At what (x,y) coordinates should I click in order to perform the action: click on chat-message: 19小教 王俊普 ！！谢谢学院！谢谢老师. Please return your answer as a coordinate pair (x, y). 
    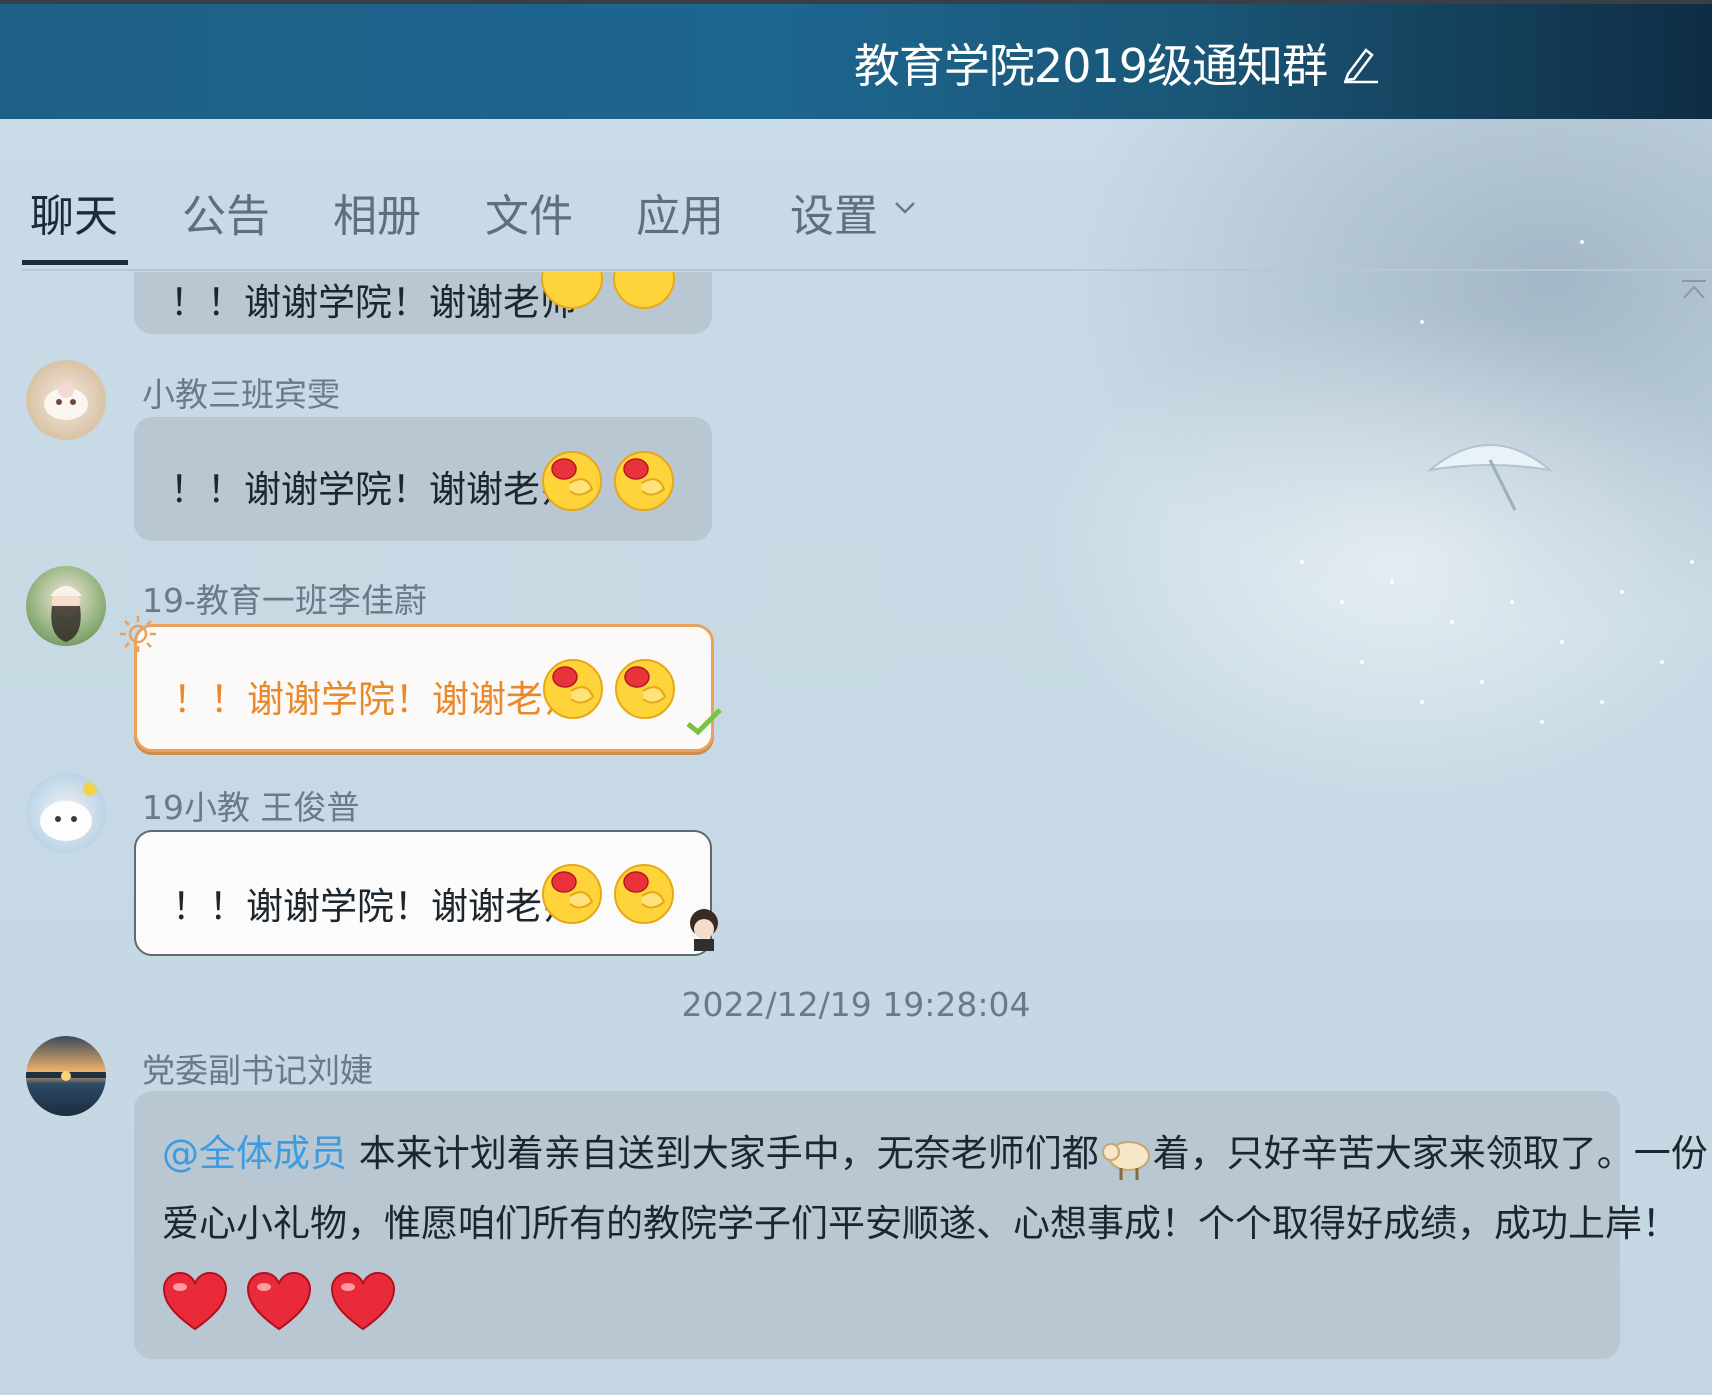
    Looking at the image, I should click on (856, 868).